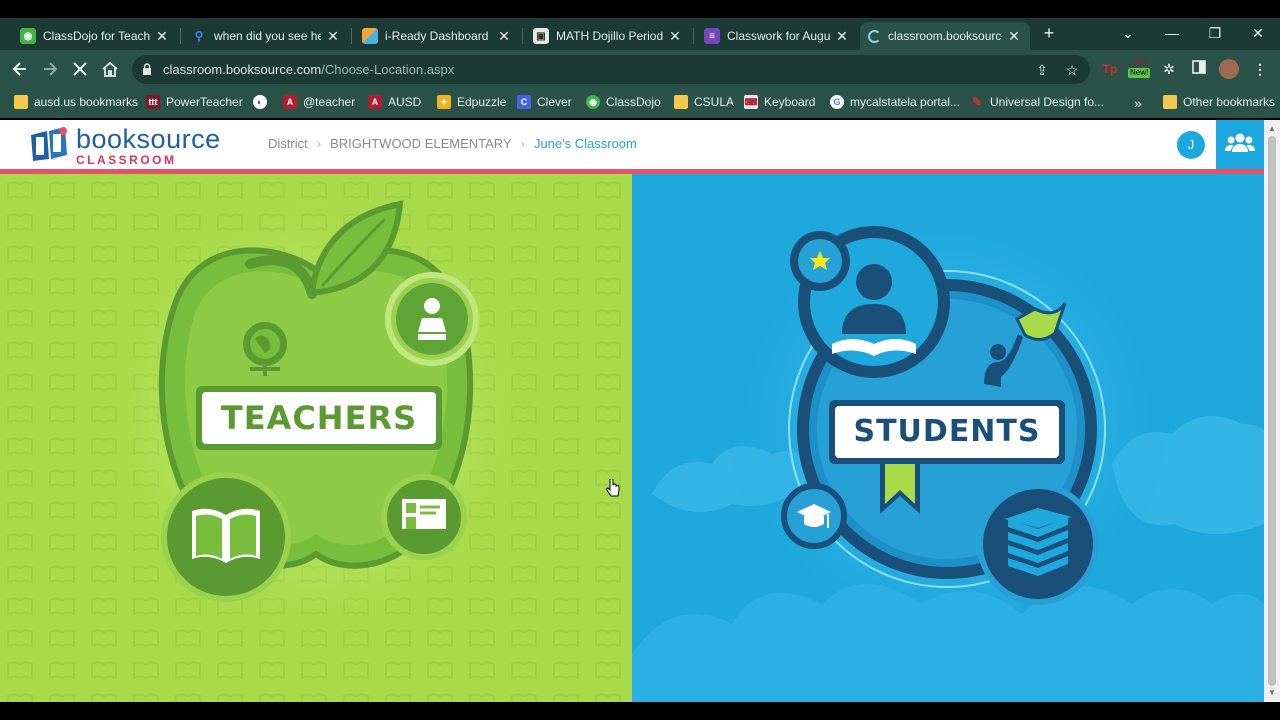 Image resolution: width=1280 pixels, height=720 pixels. What do you see at coordinates (147, 69) in the screenshot?
I see `lock-icon` at bounding box center [147, 69].